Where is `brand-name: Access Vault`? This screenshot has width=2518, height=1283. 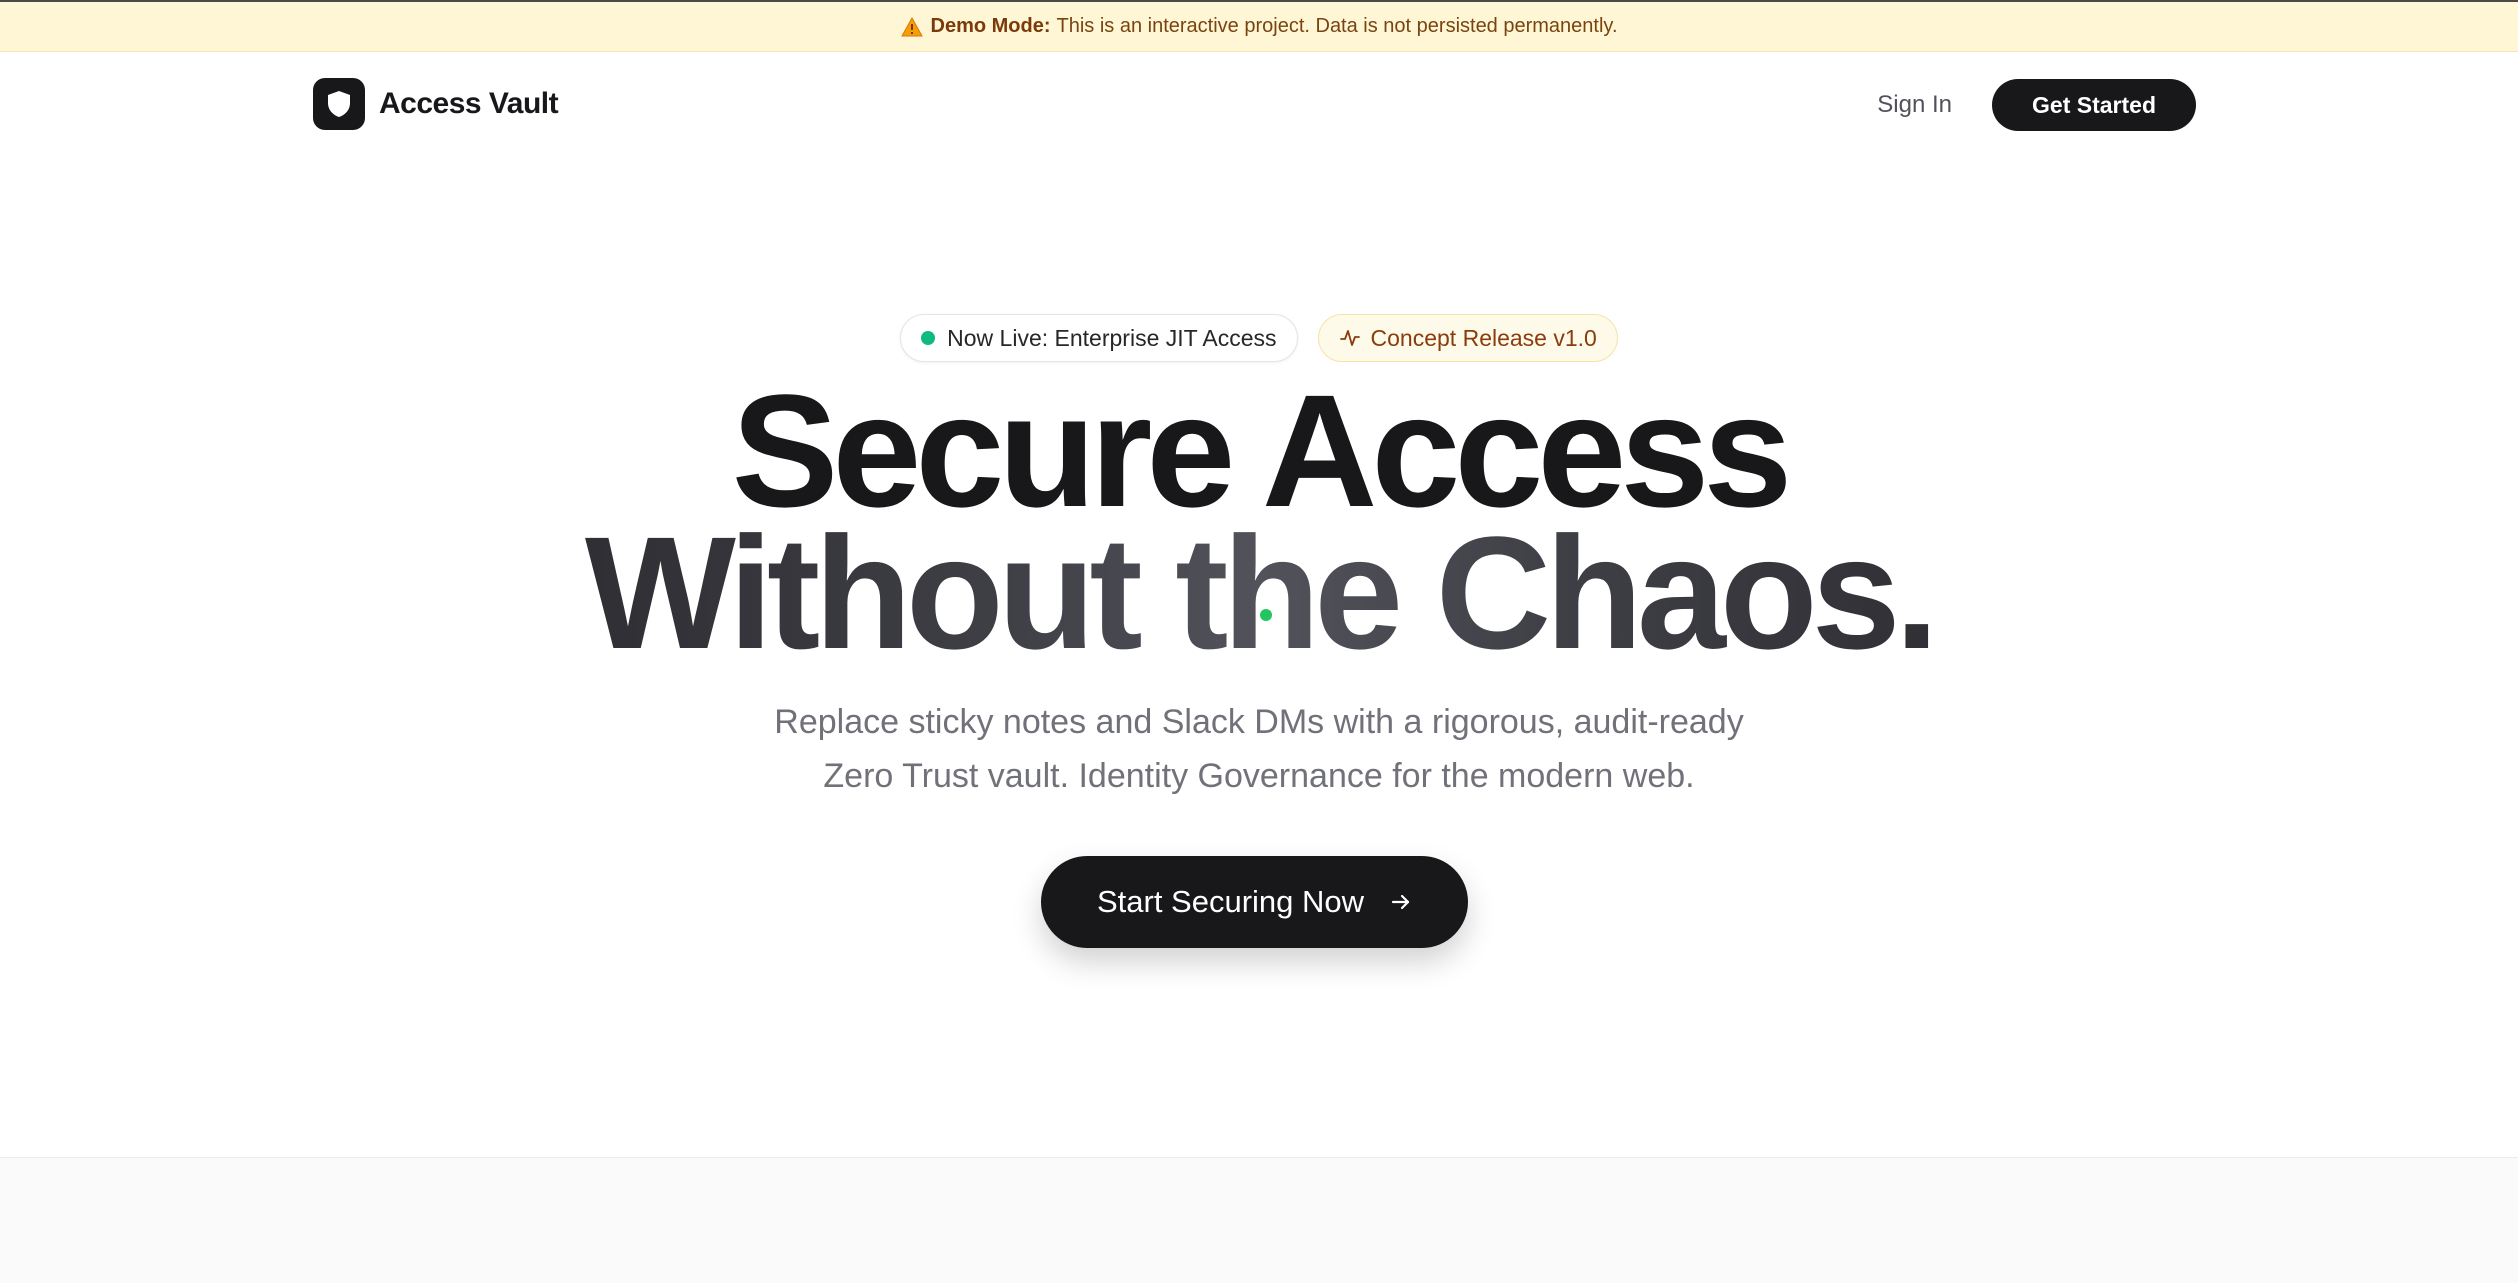 brand-name: Access Vault is located at coordinates (469, 103).